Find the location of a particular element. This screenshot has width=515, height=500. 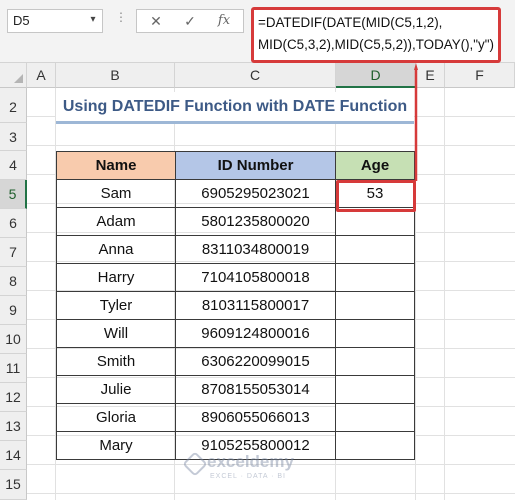

active-cell-highlight is located at coordinates (376, 196).